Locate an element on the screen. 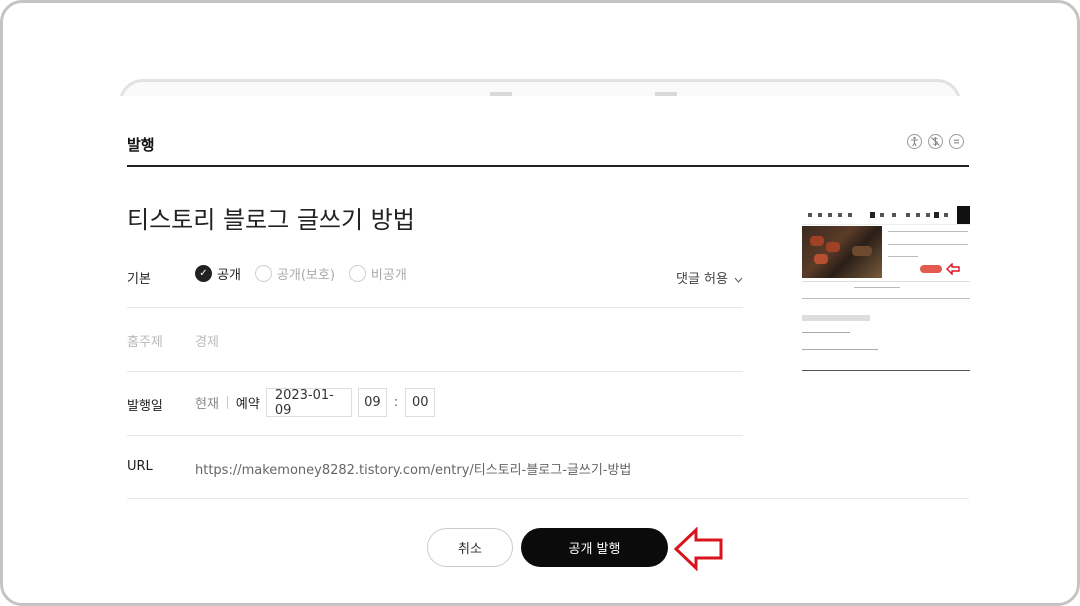  radio-private: 비공개 is located at coordinates (377, 273).